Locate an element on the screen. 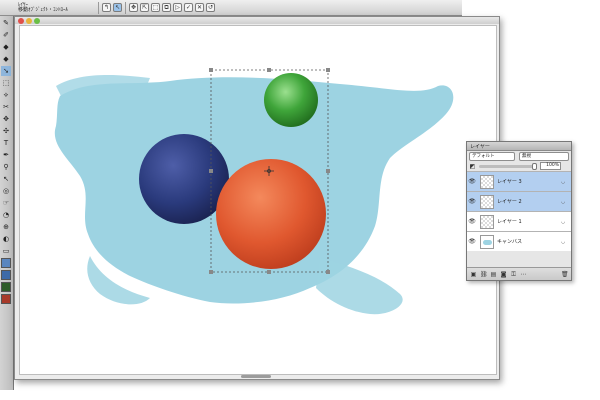  pencil-tool: ✐ is located at coordinates (6, 35).